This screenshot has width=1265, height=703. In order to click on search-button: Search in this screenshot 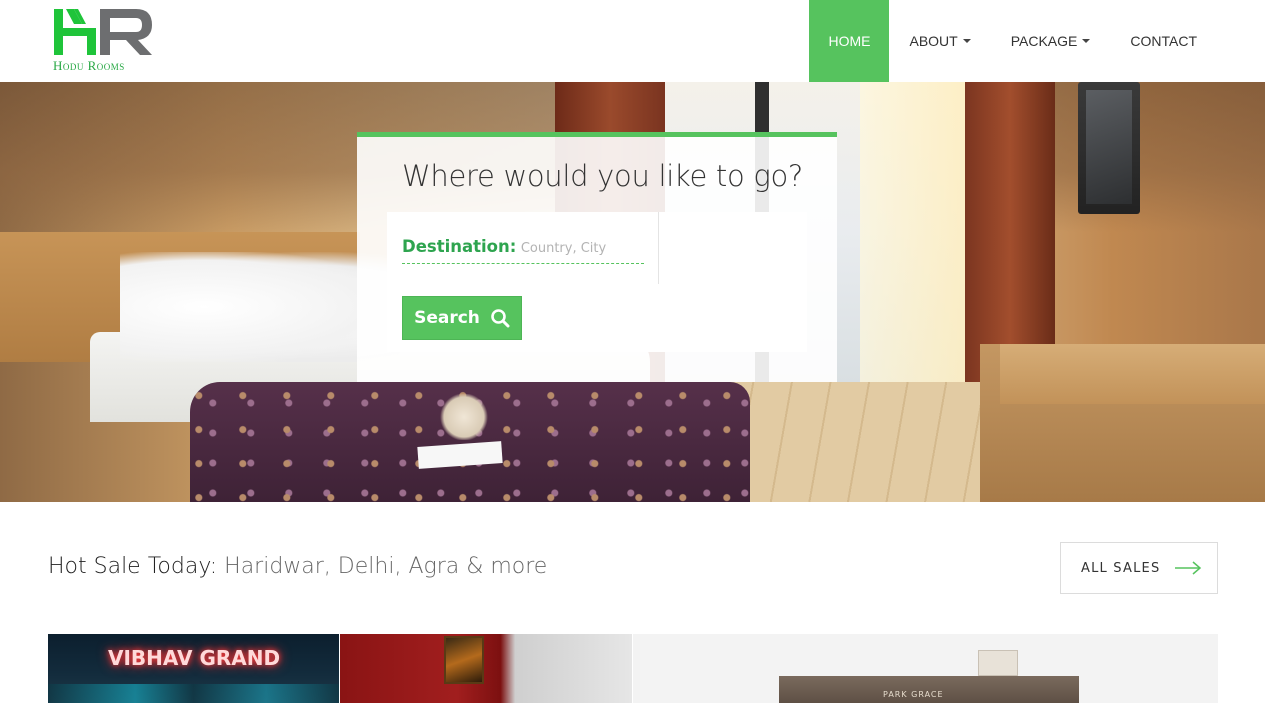, I will do `click(462, 318)`.